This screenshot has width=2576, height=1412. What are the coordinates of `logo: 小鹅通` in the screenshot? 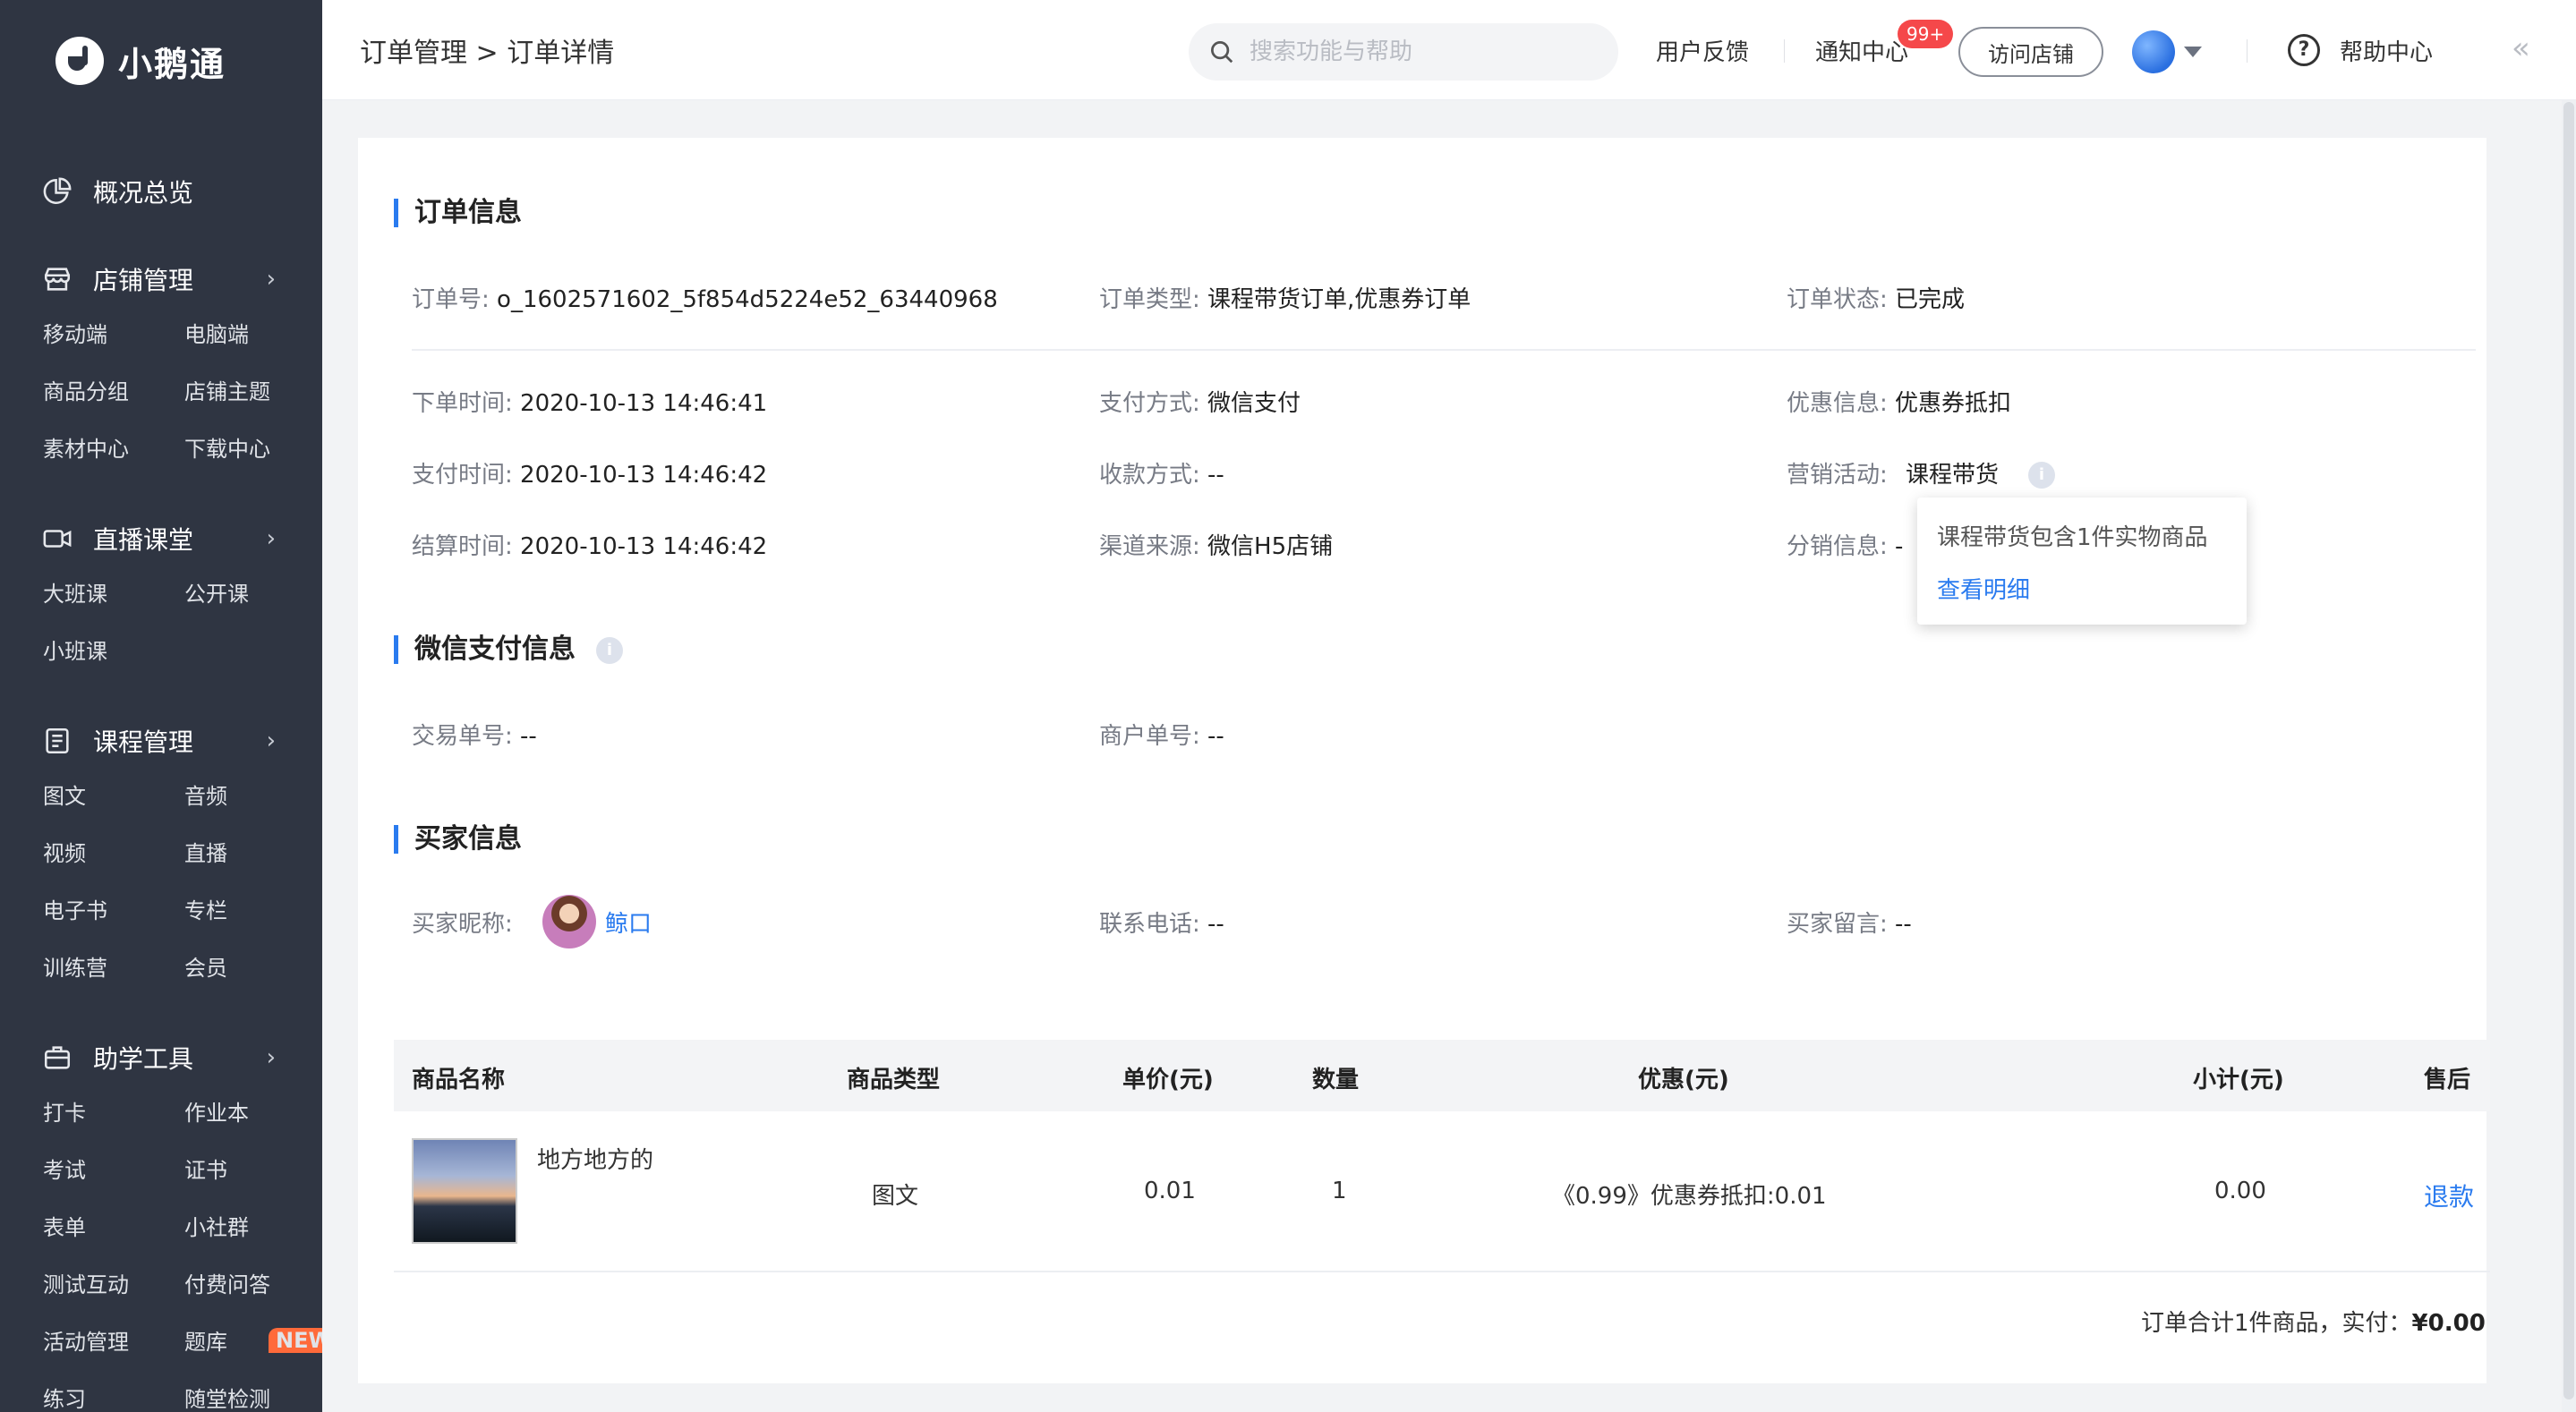 It's located at (140, 61).